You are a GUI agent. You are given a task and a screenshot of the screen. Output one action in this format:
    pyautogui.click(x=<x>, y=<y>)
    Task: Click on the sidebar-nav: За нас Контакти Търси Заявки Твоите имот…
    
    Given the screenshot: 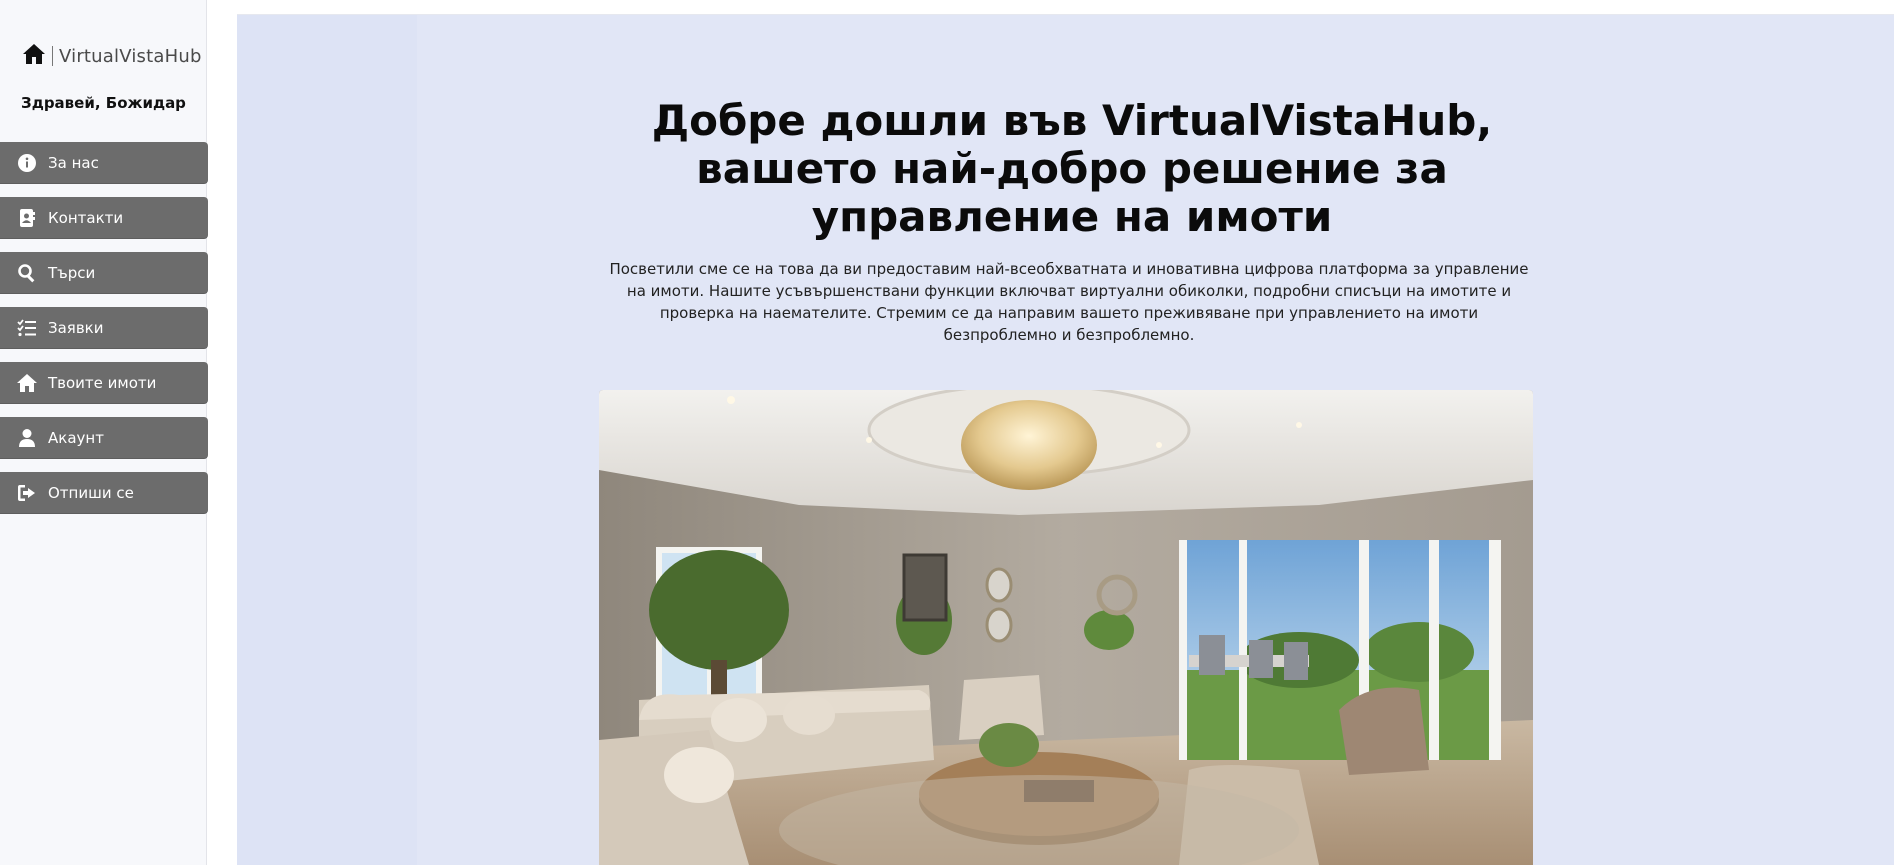 What is the action you would take?
    pyautogui.click(x=104, y=334)
    